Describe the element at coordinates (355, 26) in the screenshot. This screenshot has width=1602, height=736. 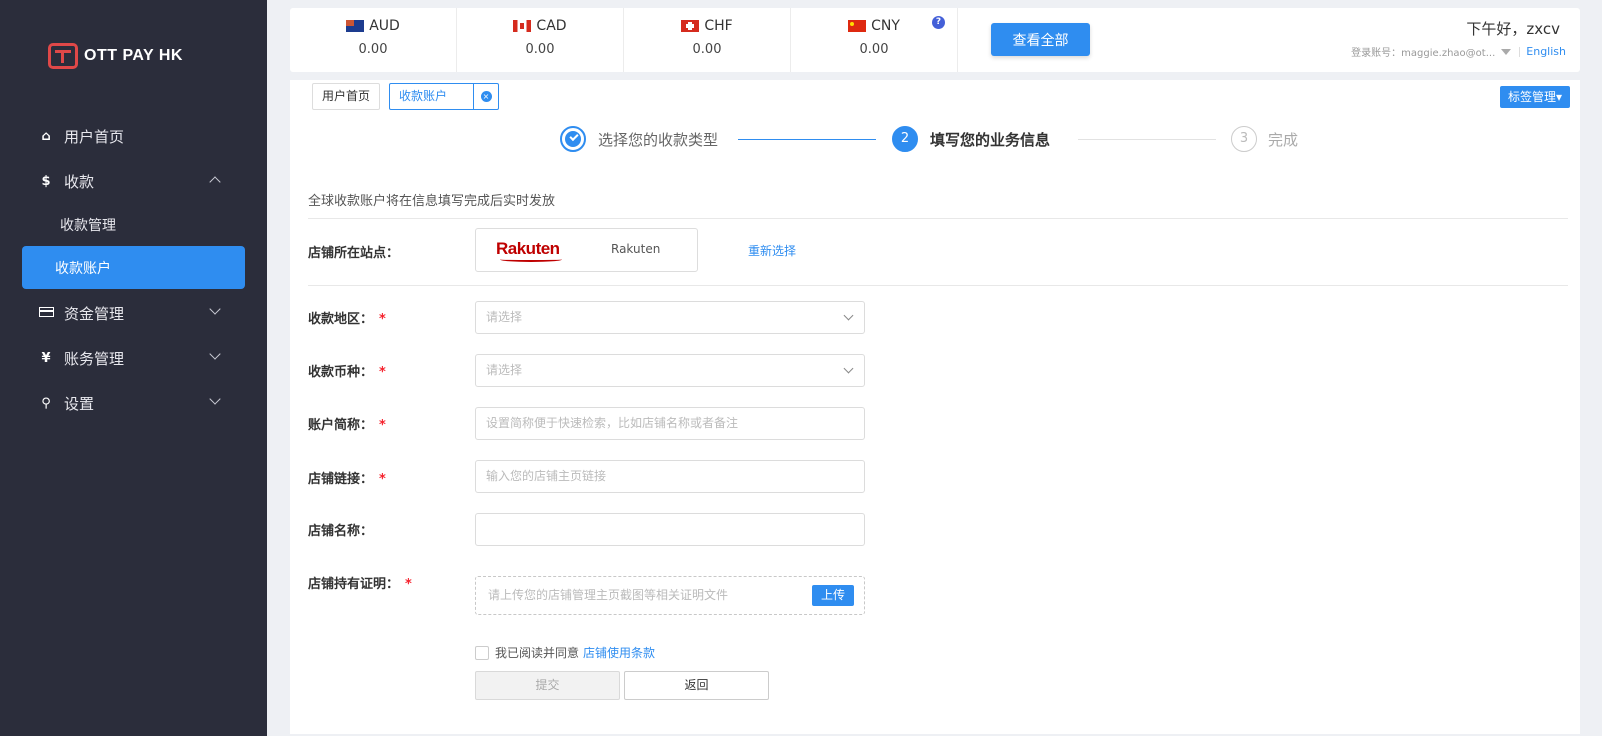
I see `australia-flag-icon` at that location.